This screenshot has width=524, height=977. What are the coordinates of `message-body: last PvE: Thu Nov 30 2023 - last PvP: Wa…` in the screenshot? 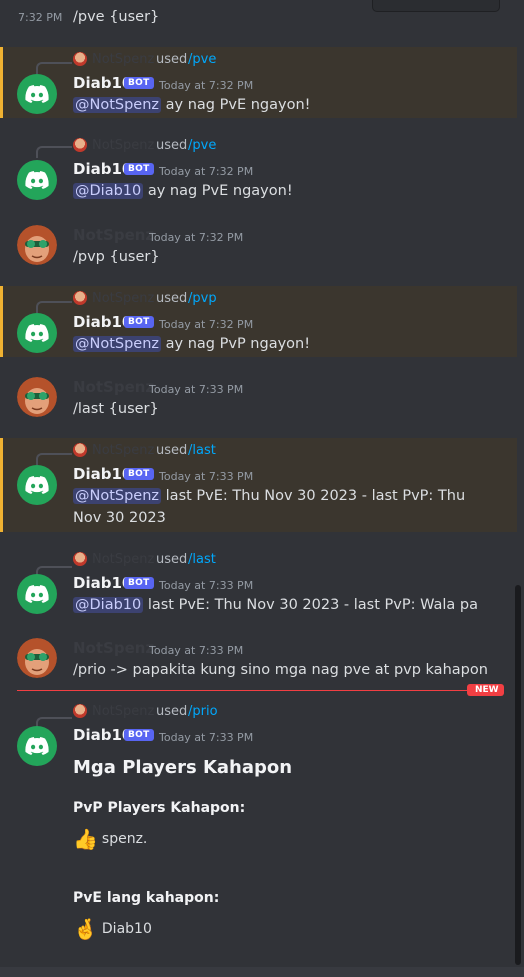 It's located at (310, 605).